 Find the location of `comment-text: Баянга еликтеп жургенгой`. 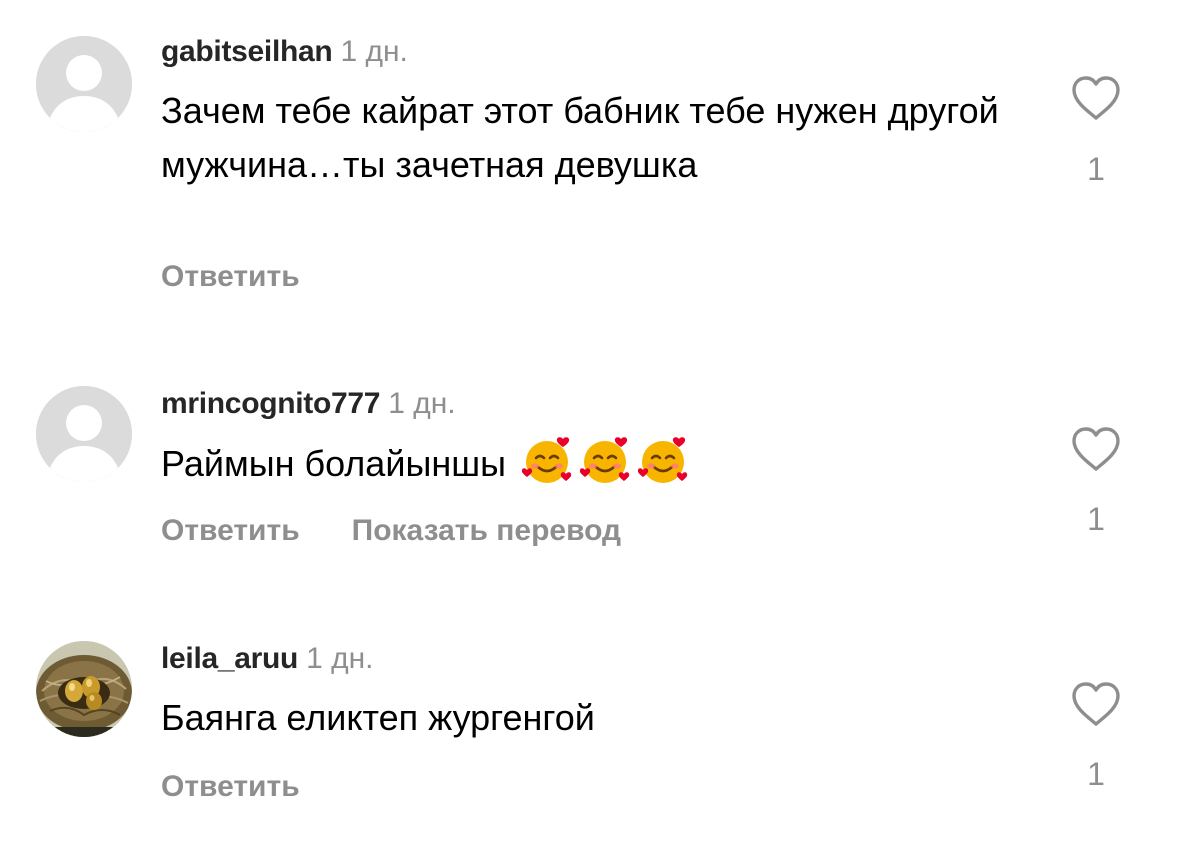

comment-text: Баянга еликтеп жургенгой is located at coordinates (378, 717).